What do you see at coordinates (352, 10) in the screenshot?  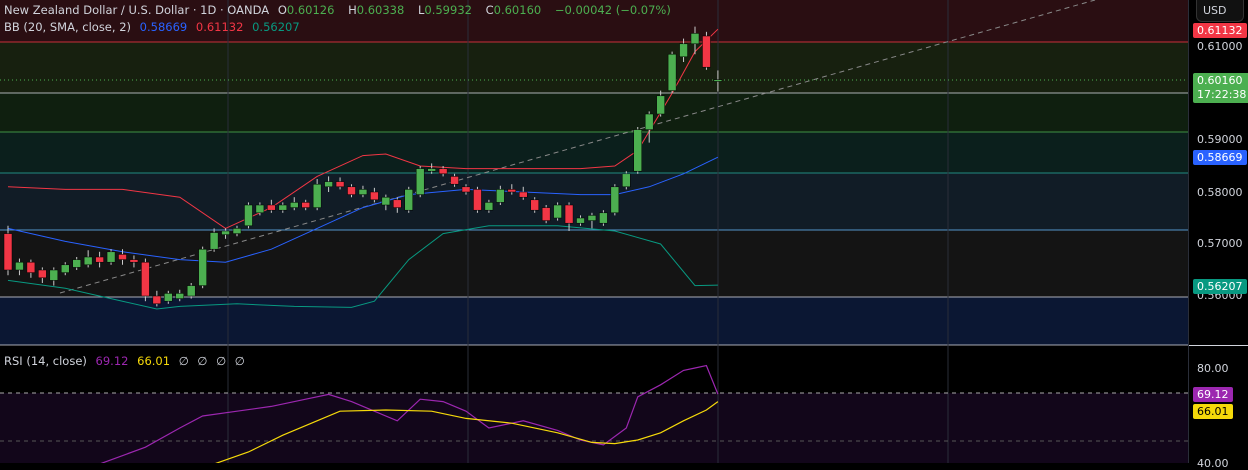 I see `high-label: H` at bounding box center [352, 10].